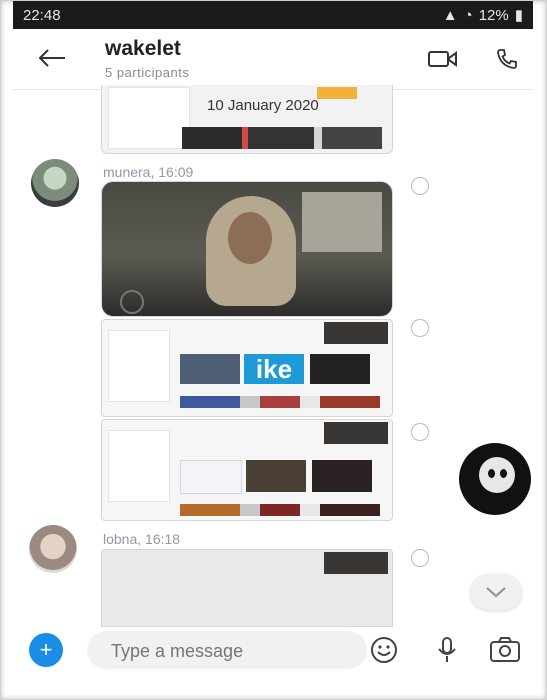 Image resolution: width=547 pixels, height=700 pixels. Describe the element at coordinates (231, 651) in the screenshot. I see `message-input` at that location.